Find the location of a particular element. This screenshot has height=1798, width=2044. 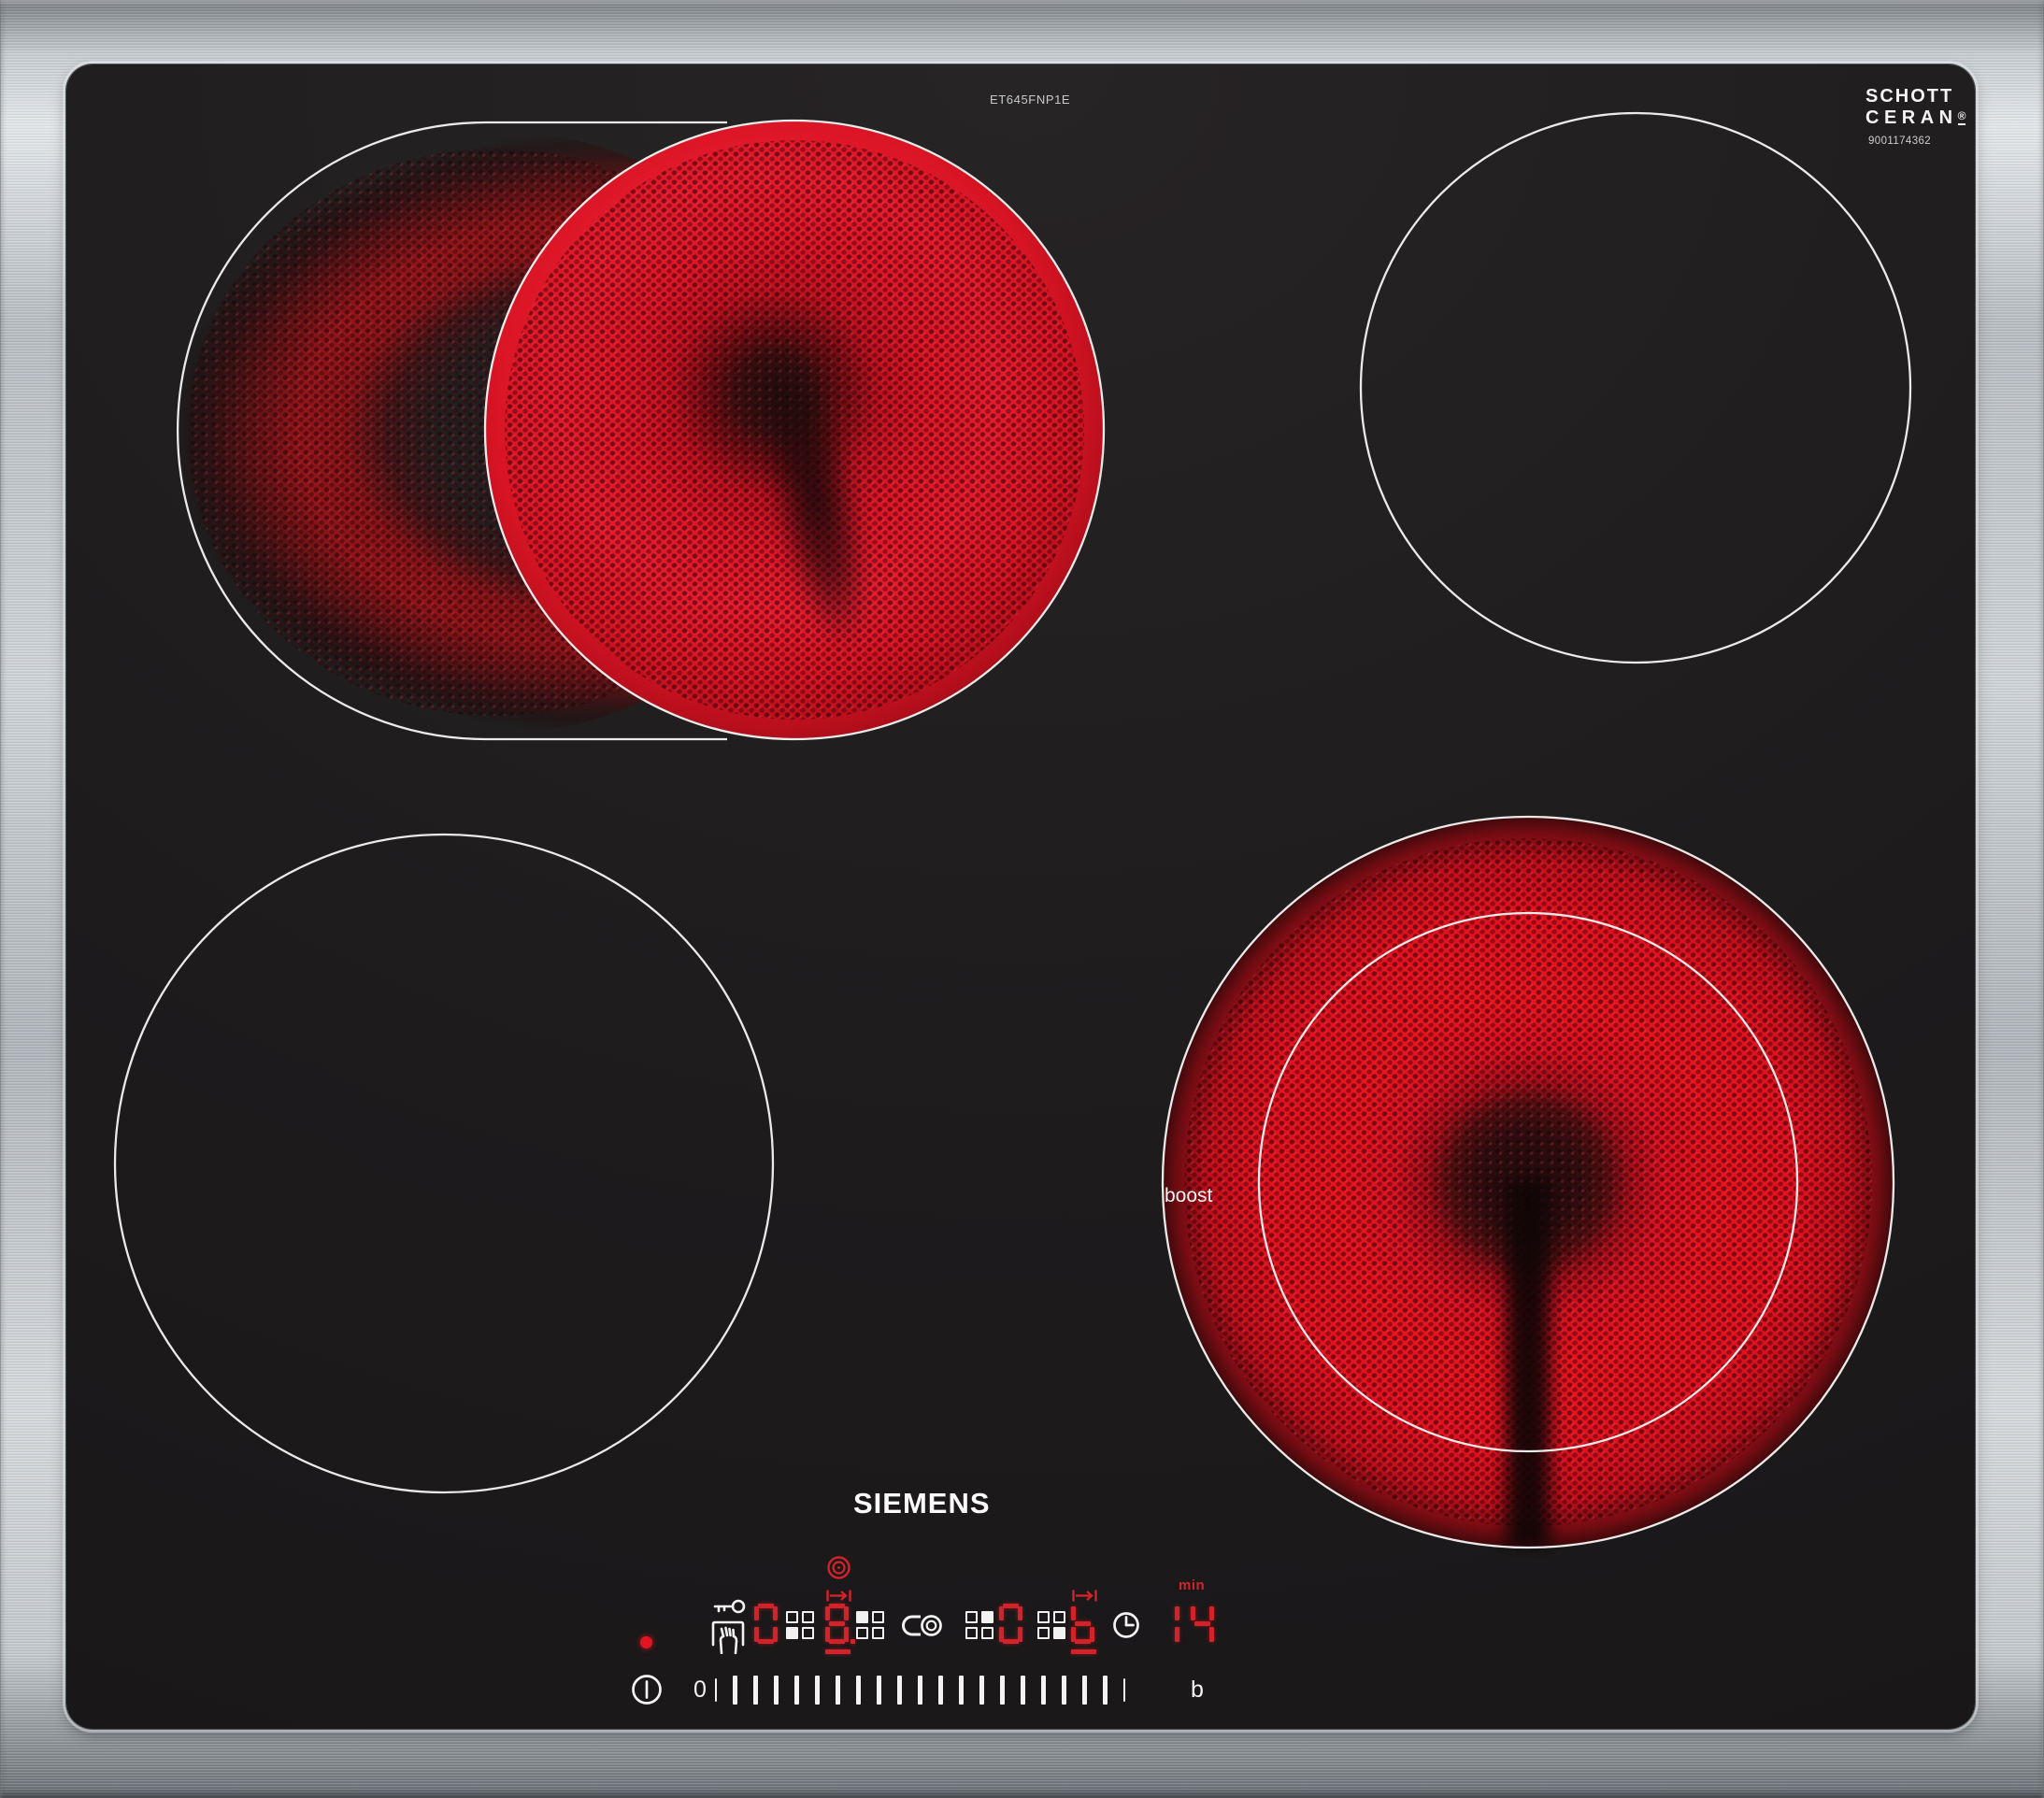

key-lock-icon is located at coordinates (728, 1625).